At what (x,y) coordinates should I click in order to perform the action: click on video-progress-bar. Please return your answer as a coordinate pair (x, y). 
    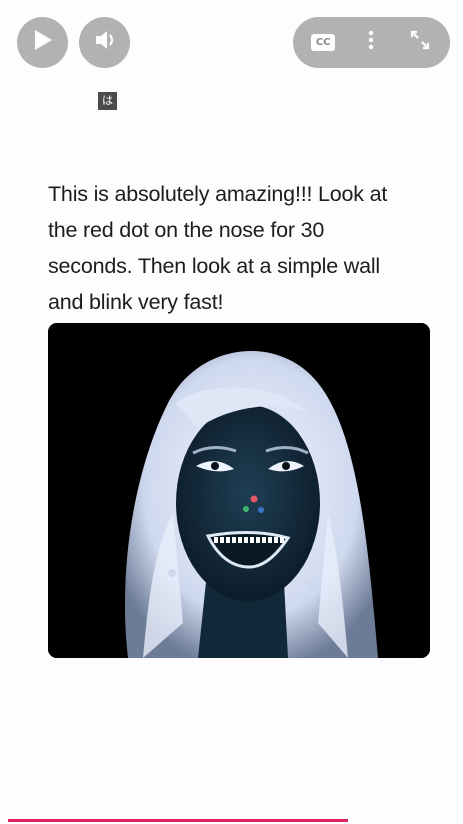
    Looking at the image, I should click on (231, 820).